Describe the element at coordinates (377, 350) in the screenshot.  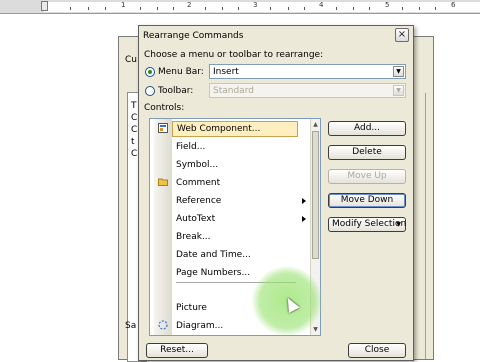
I see `close-button: Close` at that location.